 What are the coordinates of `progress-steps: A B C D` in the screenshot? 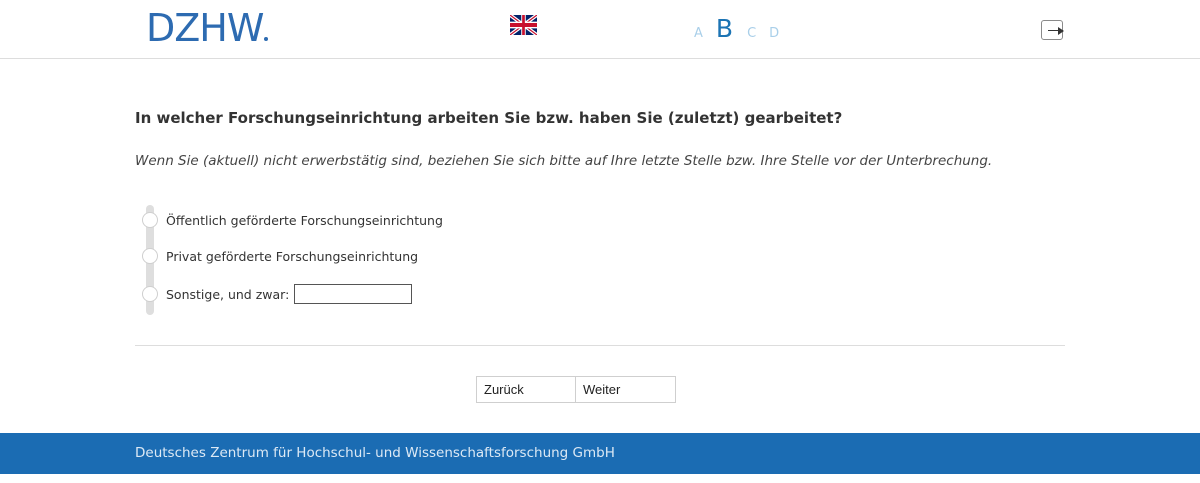 It's located at (743, 28).